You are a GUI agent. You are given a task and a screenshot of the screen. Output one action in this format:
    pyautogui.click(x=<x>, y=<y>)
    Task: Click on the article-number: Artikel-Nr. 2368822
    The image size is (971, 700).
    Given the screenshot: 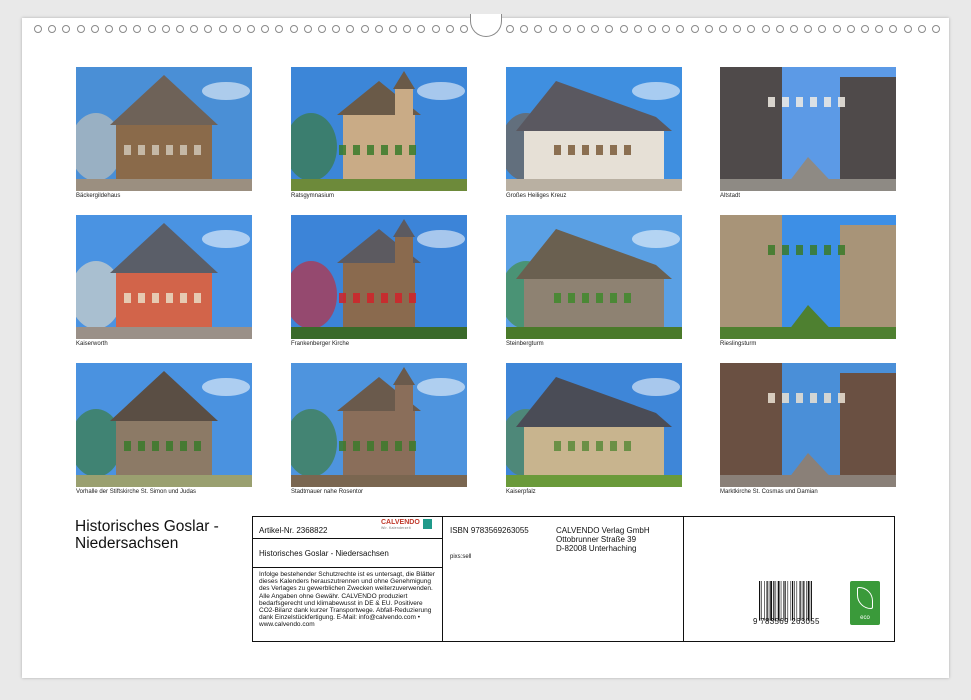 What is the action you would take?
    pyautogui.click(x=293, y=530)
    